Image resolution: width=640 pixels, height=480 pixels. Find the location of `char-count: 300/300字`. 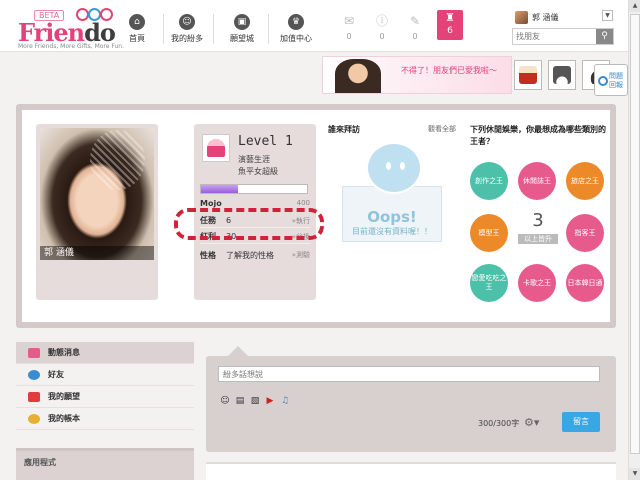

char-count: 300/300字 is located at coordinates (499, 423).